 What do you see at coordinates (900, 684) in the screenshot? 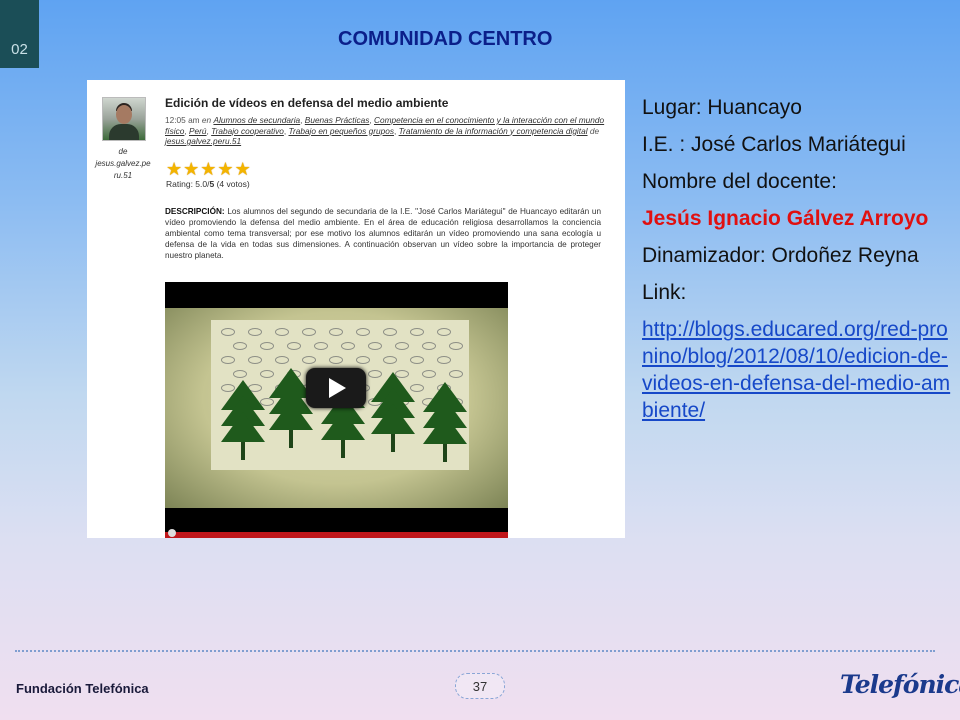
I see `telefonica-logo: Telefónica` at bounding box center [900, 684].